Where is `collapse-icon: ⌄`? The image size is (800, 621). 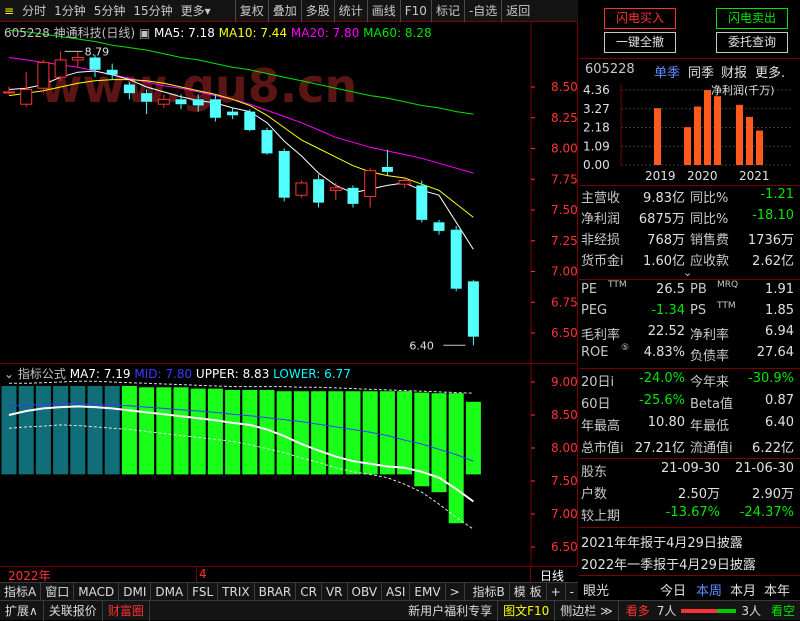 collapse-icon: ⌄ is located at coordinates (9, 374).